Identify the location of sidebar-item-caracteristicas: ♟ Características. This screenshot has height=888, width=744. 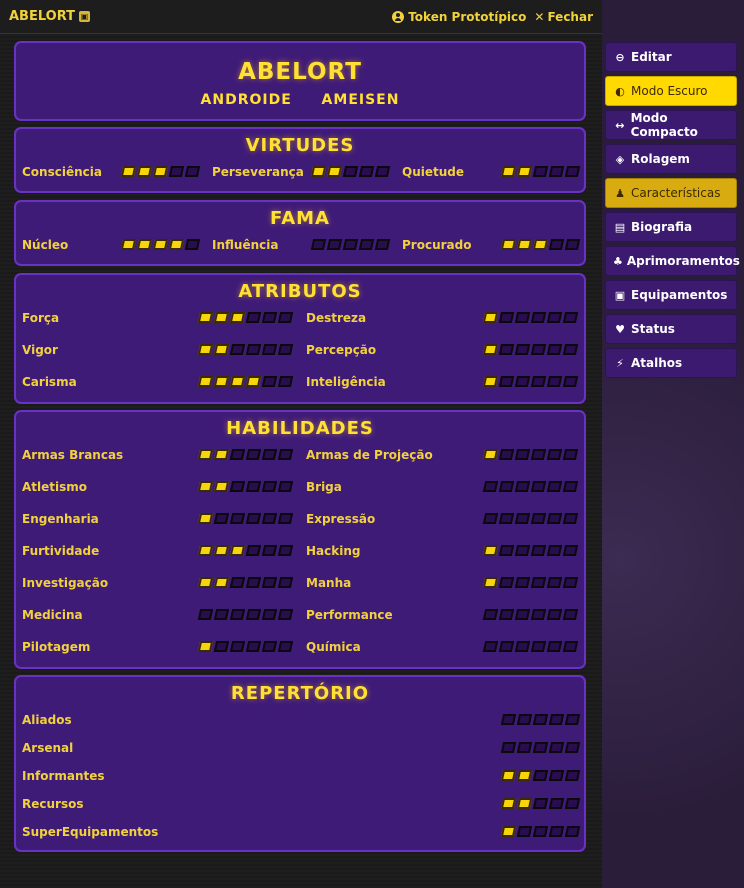
(671, 193).